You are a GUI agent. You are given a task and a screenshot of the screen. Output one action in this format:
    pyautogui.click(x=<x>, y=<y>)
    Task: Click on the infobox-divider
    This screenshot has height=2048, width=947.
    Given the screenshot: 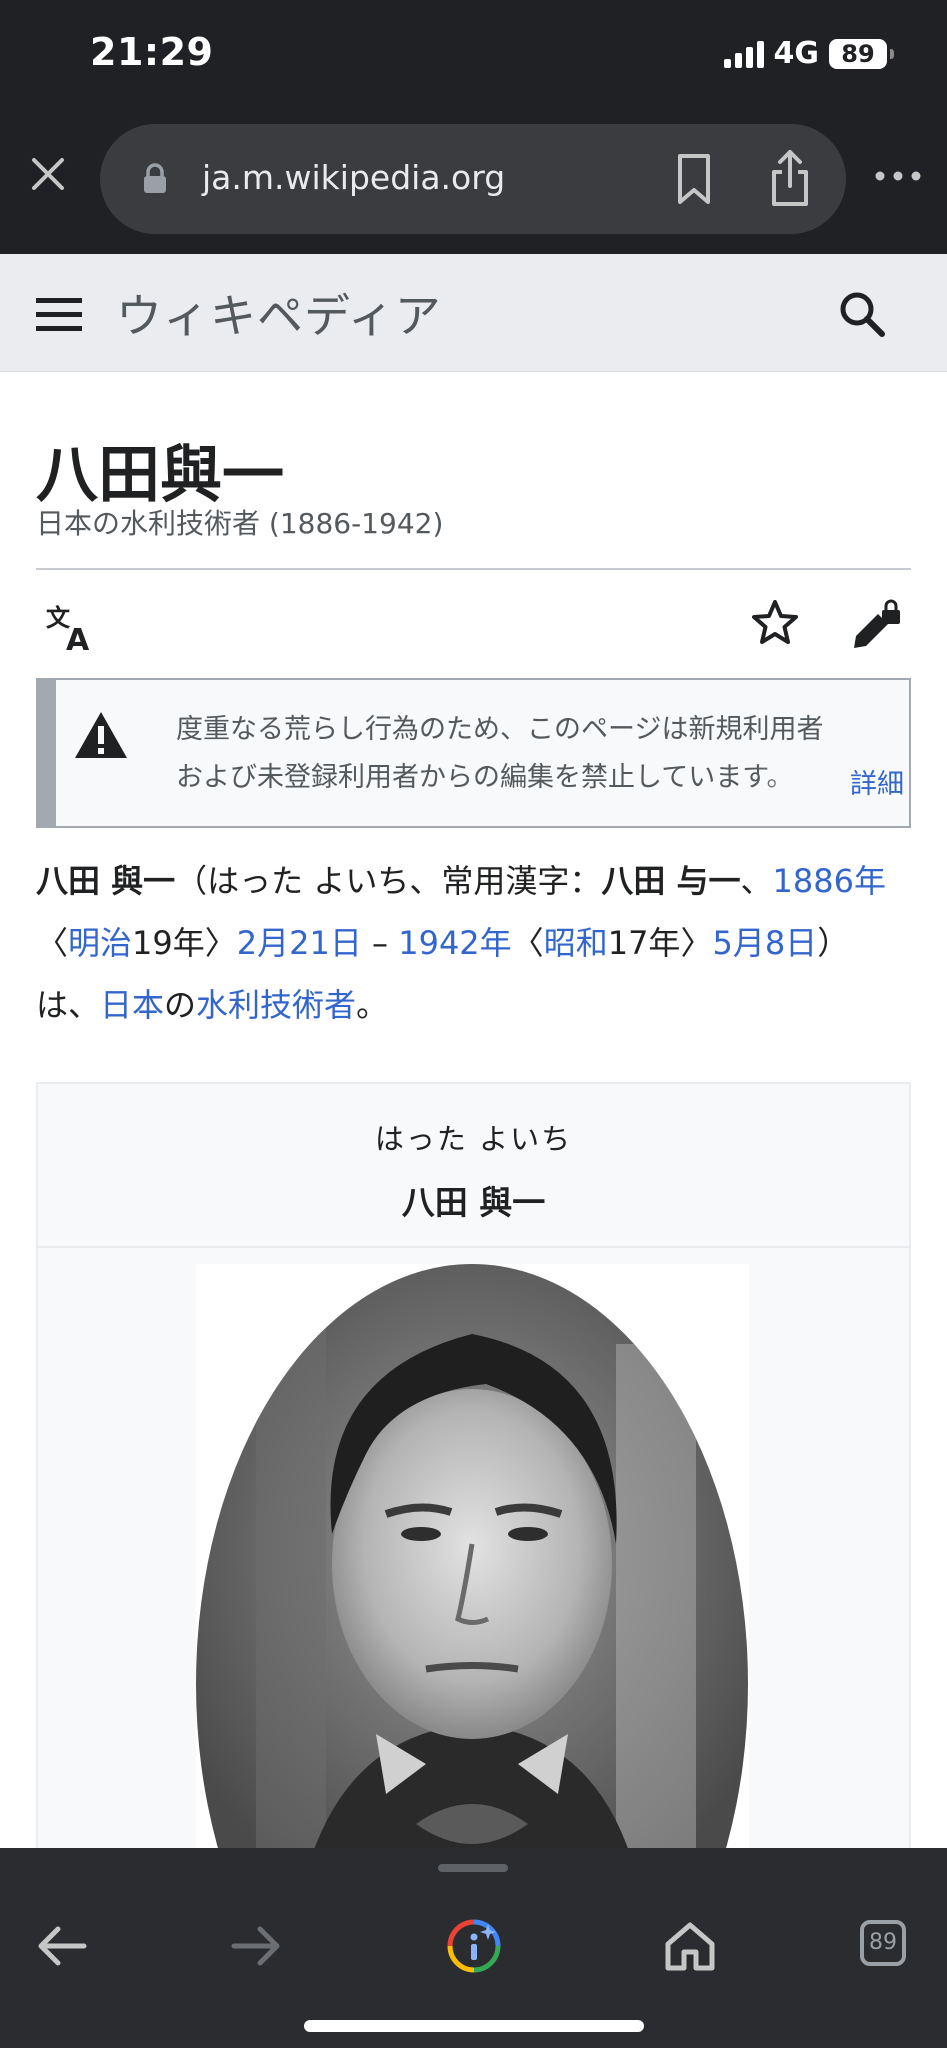 What is the action you would take?
    pyautogui.click(x=473, y=1247)
    